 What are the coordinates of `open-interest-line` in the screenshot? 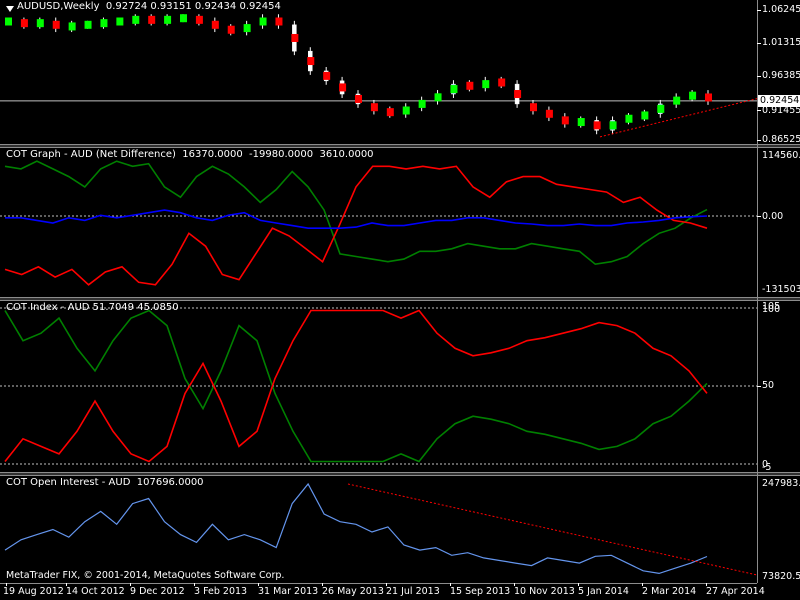 It's located at (356, 528).